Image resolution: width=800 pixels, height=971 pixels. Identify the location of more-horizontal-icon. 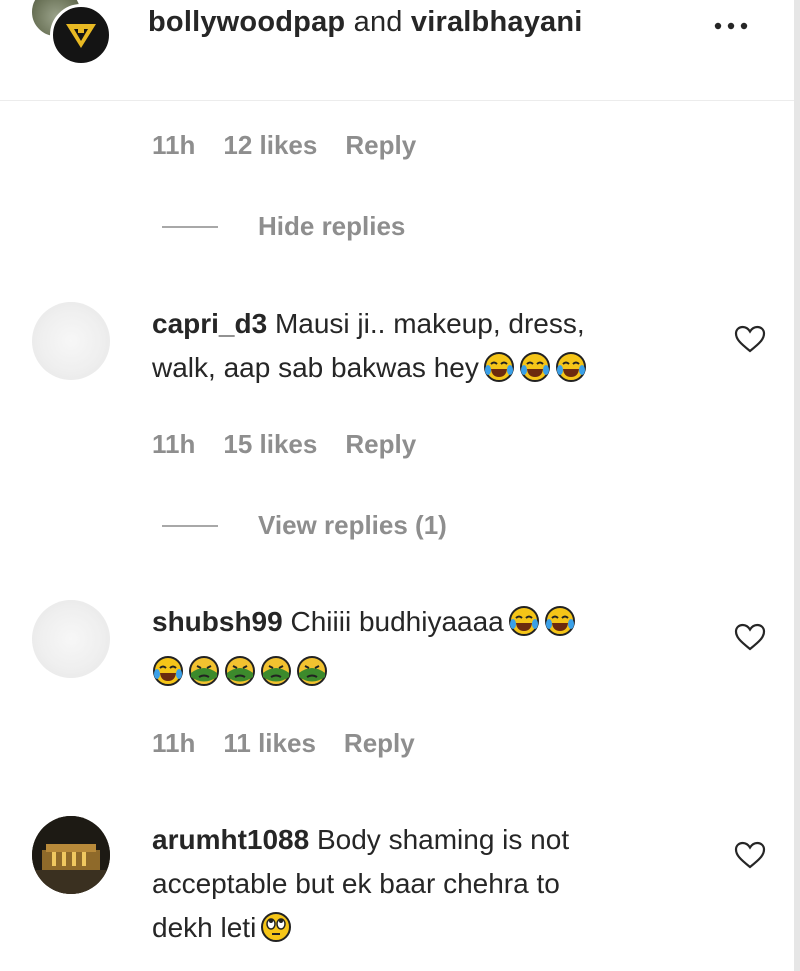
(732, 26).